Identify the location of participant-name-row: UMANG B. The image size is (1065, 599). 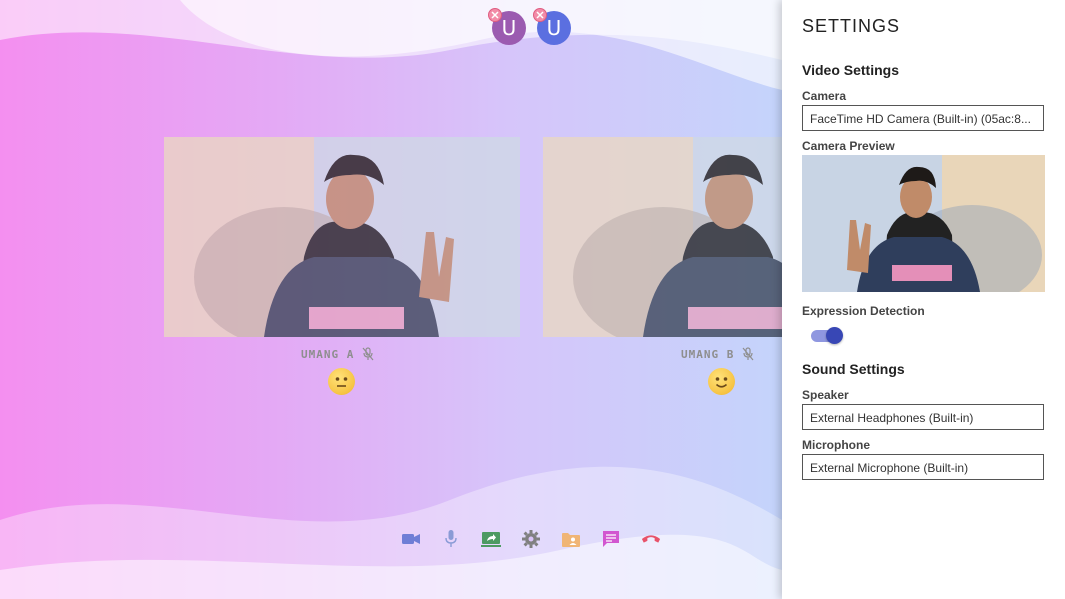
(717, 354).